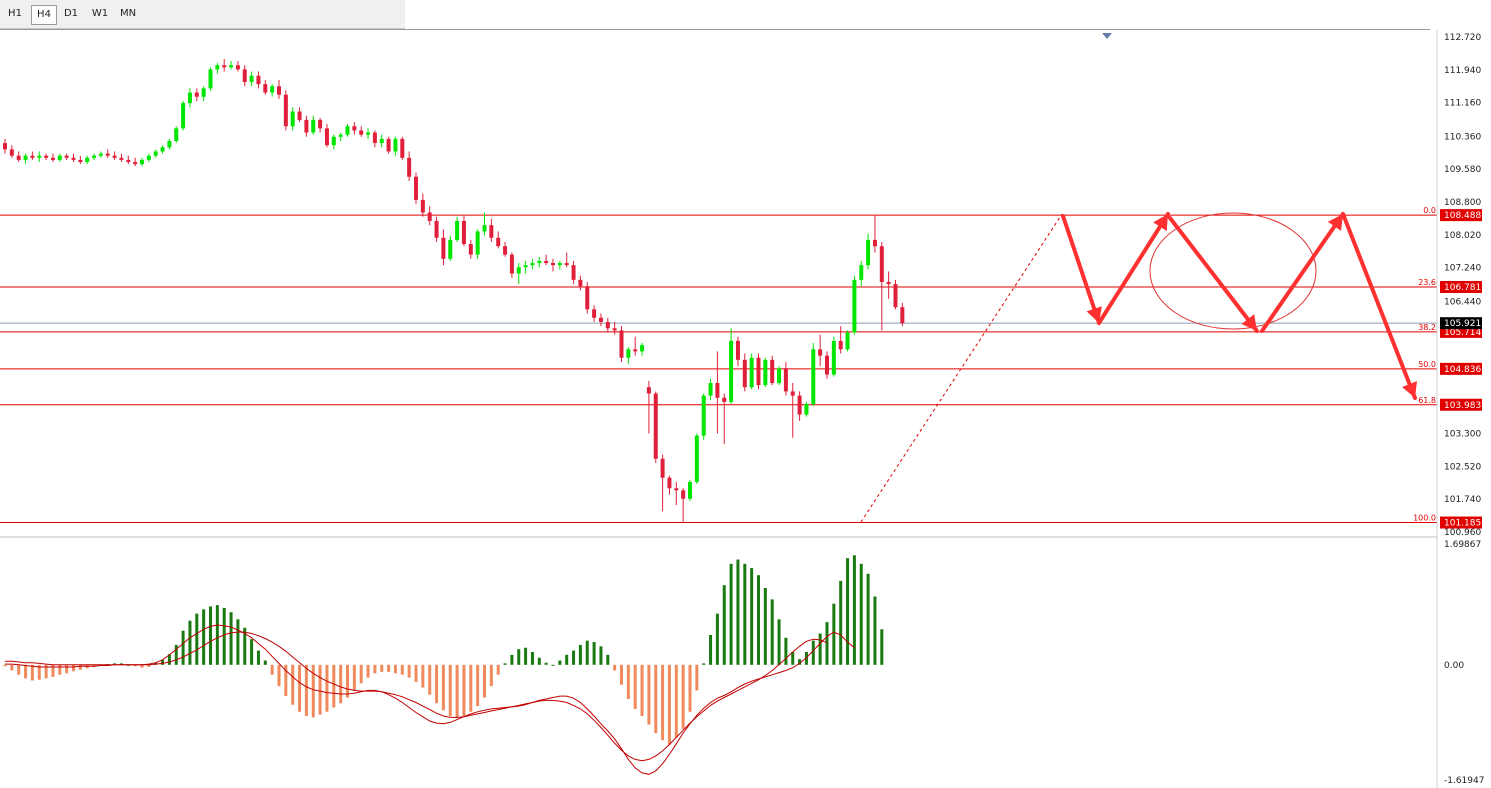 The width and height of the screenshot is (1491, 788). I want to click on price-tick-label: 101.740, so click(1462, 500).